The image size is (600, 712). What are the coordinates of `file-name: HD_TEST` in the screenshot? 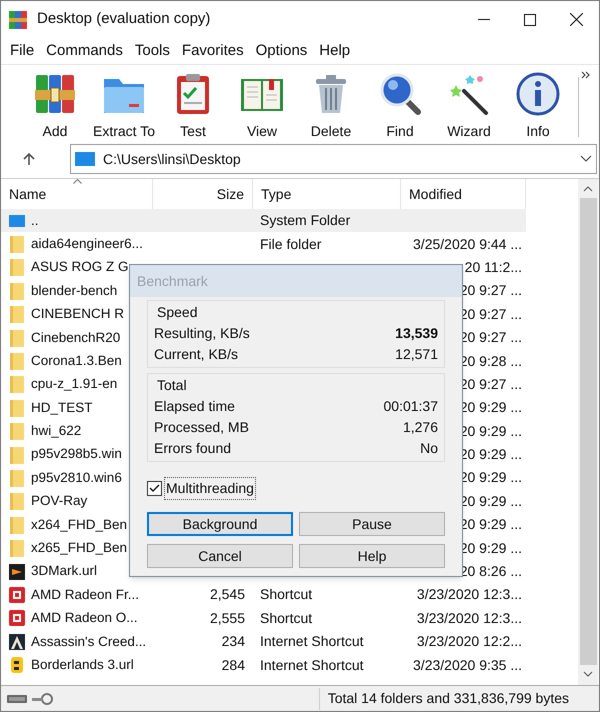 It's located at (62, 407).